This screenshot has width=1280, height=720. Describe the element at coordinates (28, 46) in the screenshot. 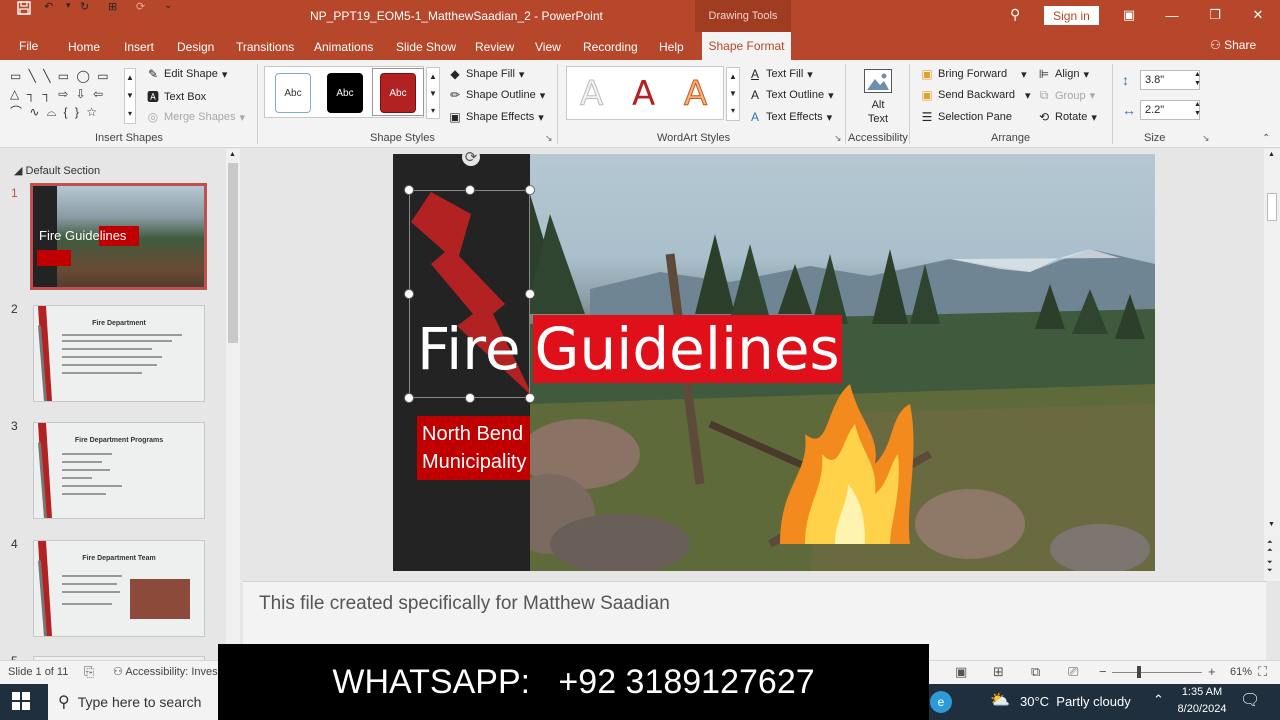

I see `tab-file: File` at that location.